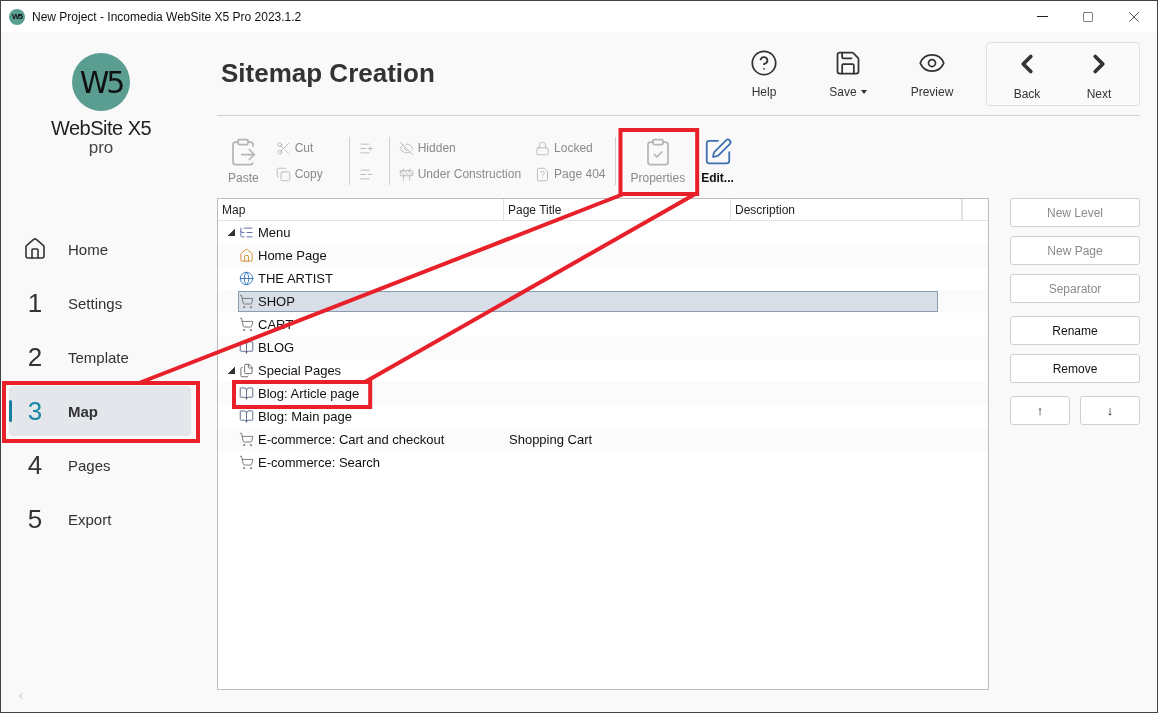 The height and width of the screenshot is (713, 1158). What do you see at coordinates (1027, 74) in the screenshot?
I see `nav-button: Back` at bounding box center [1027, 74].